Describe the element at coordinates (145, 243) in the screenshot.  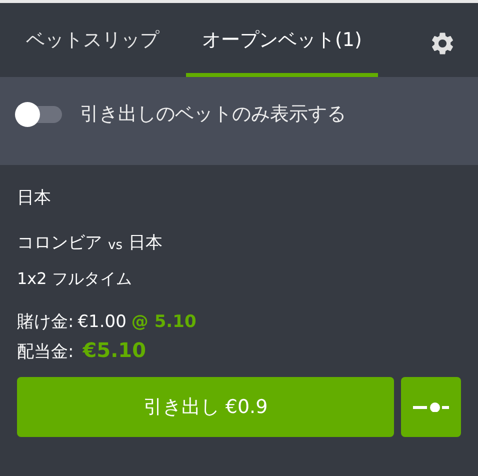
I see `away-team: 日本` at that location.